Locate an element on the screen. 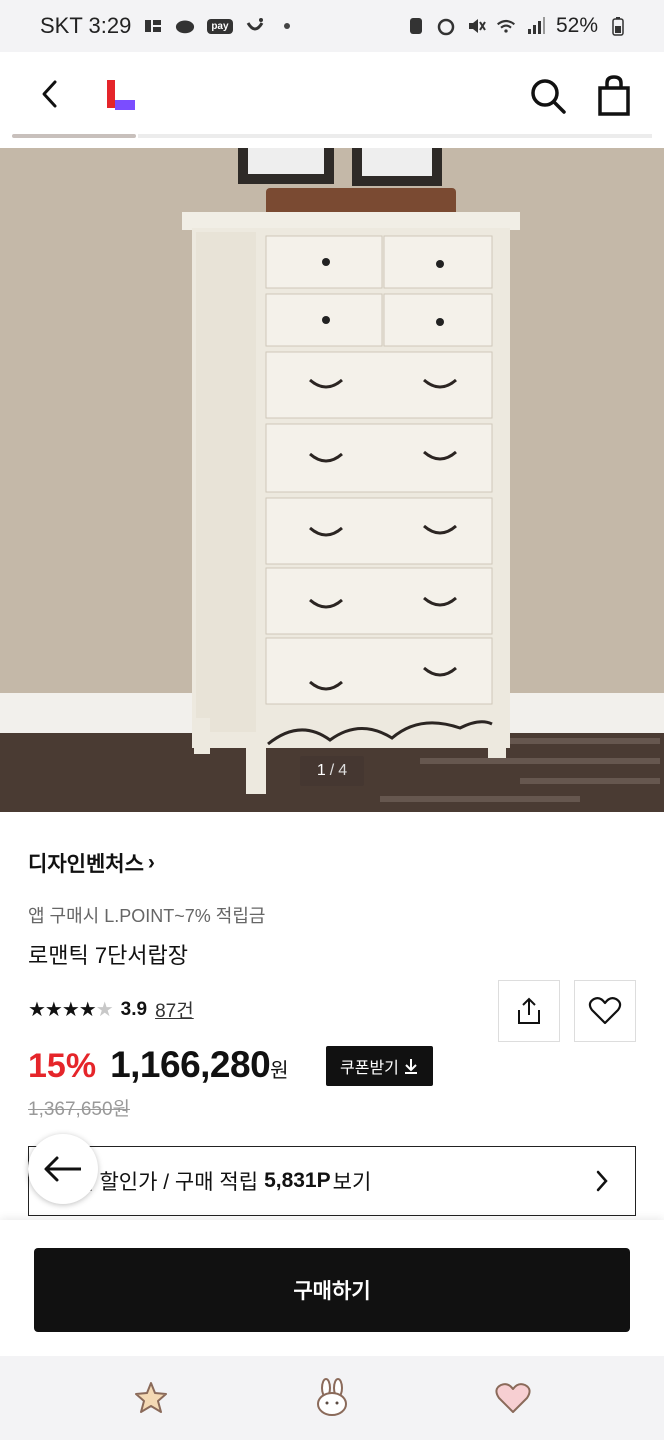 This screenshot has width=664, height=1440. points-value: 5,831P is located at coordinates (297, 1180).